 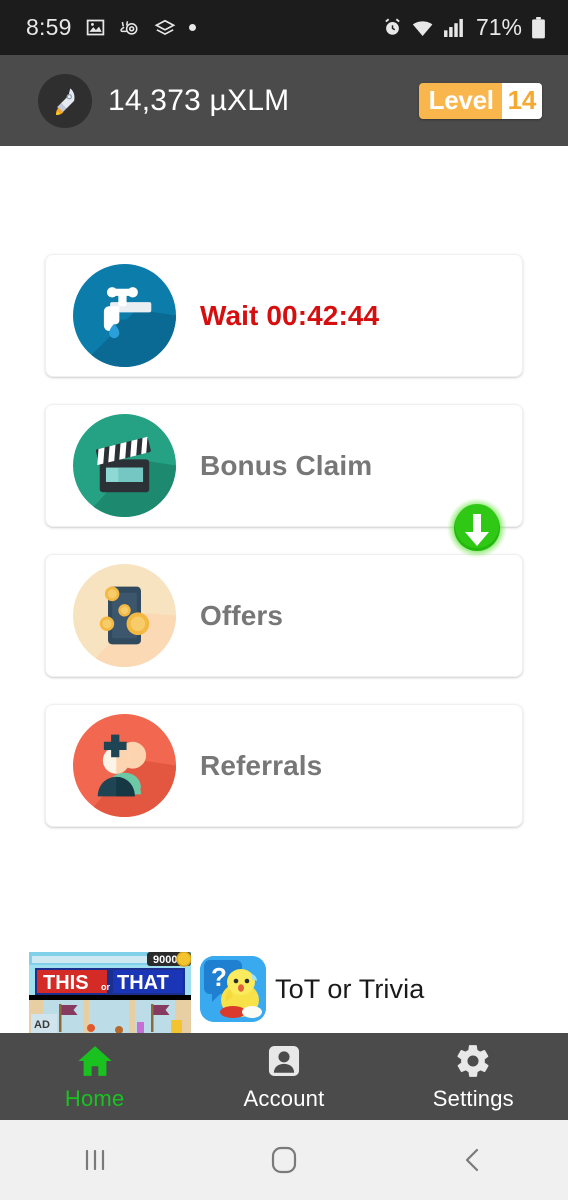 I want to click on recents-icon, so click(x=94, y=1160).